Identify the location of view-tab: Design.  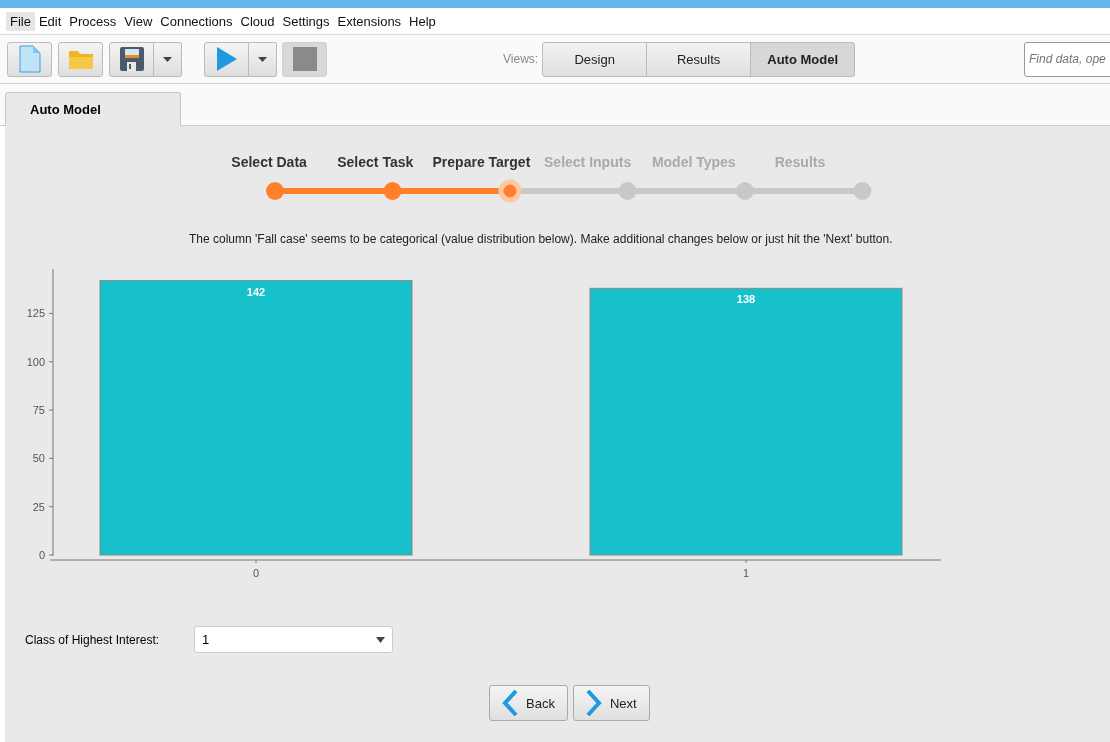
(595, 59).